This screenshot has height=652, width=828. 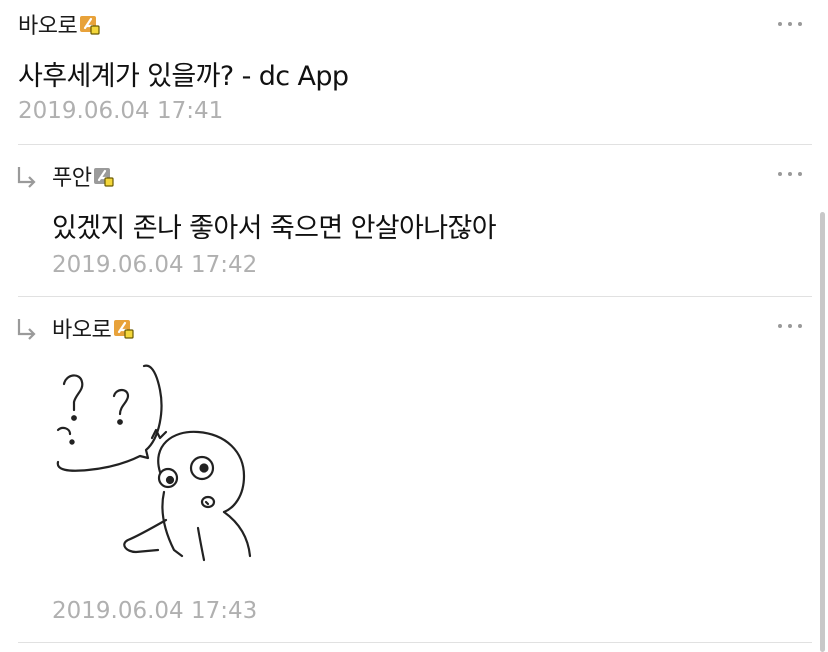 What do you see at coordinates (183, 76) in the screenshot?
I see `comment-text: 사후세계가 있을까? - dc App` at bounding box center [183, 76].